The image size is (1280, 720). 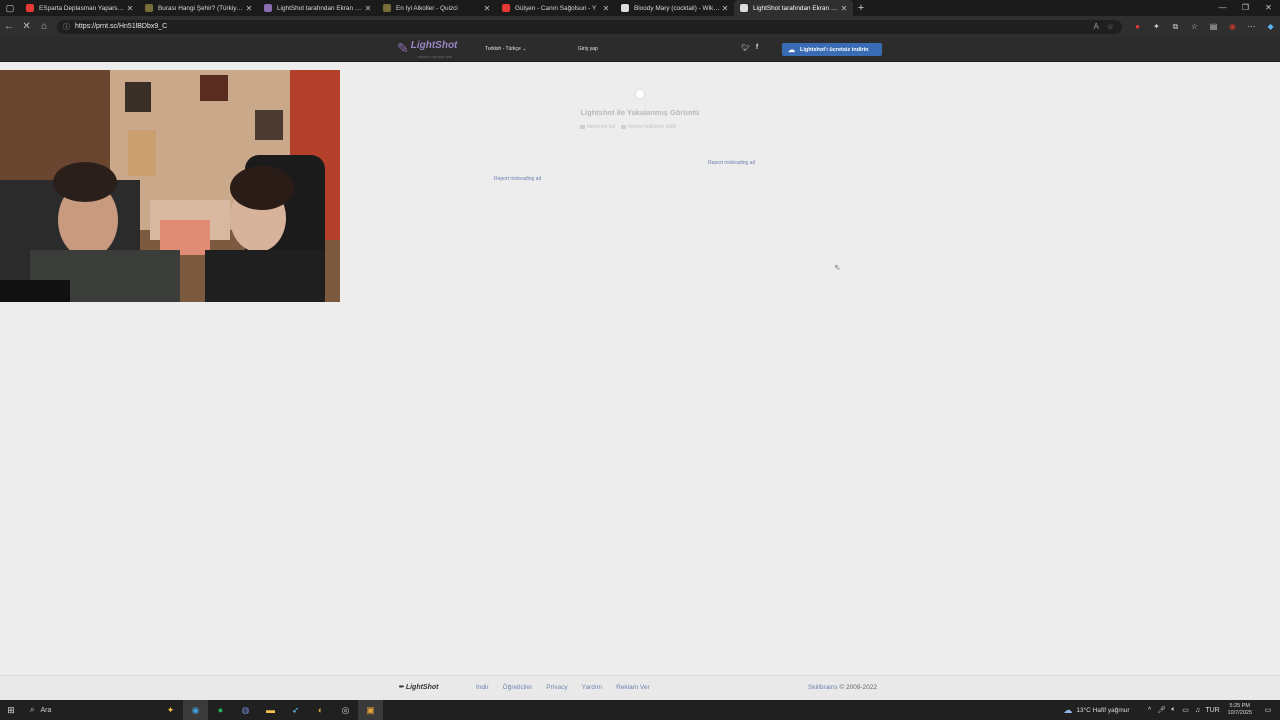 I want to click on browser-tab: Burası Hangi Şehir? (Türkiye) - Qu✕, so click(x=198, y=8).